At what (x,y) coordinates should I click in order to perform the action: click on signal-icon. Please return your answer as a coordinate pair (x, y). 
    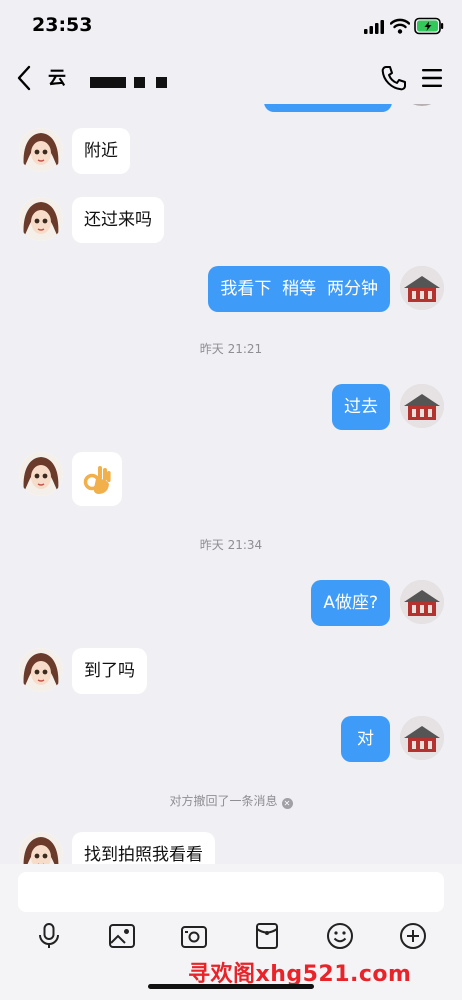
    Looking at the image, I should click on (374, 27).